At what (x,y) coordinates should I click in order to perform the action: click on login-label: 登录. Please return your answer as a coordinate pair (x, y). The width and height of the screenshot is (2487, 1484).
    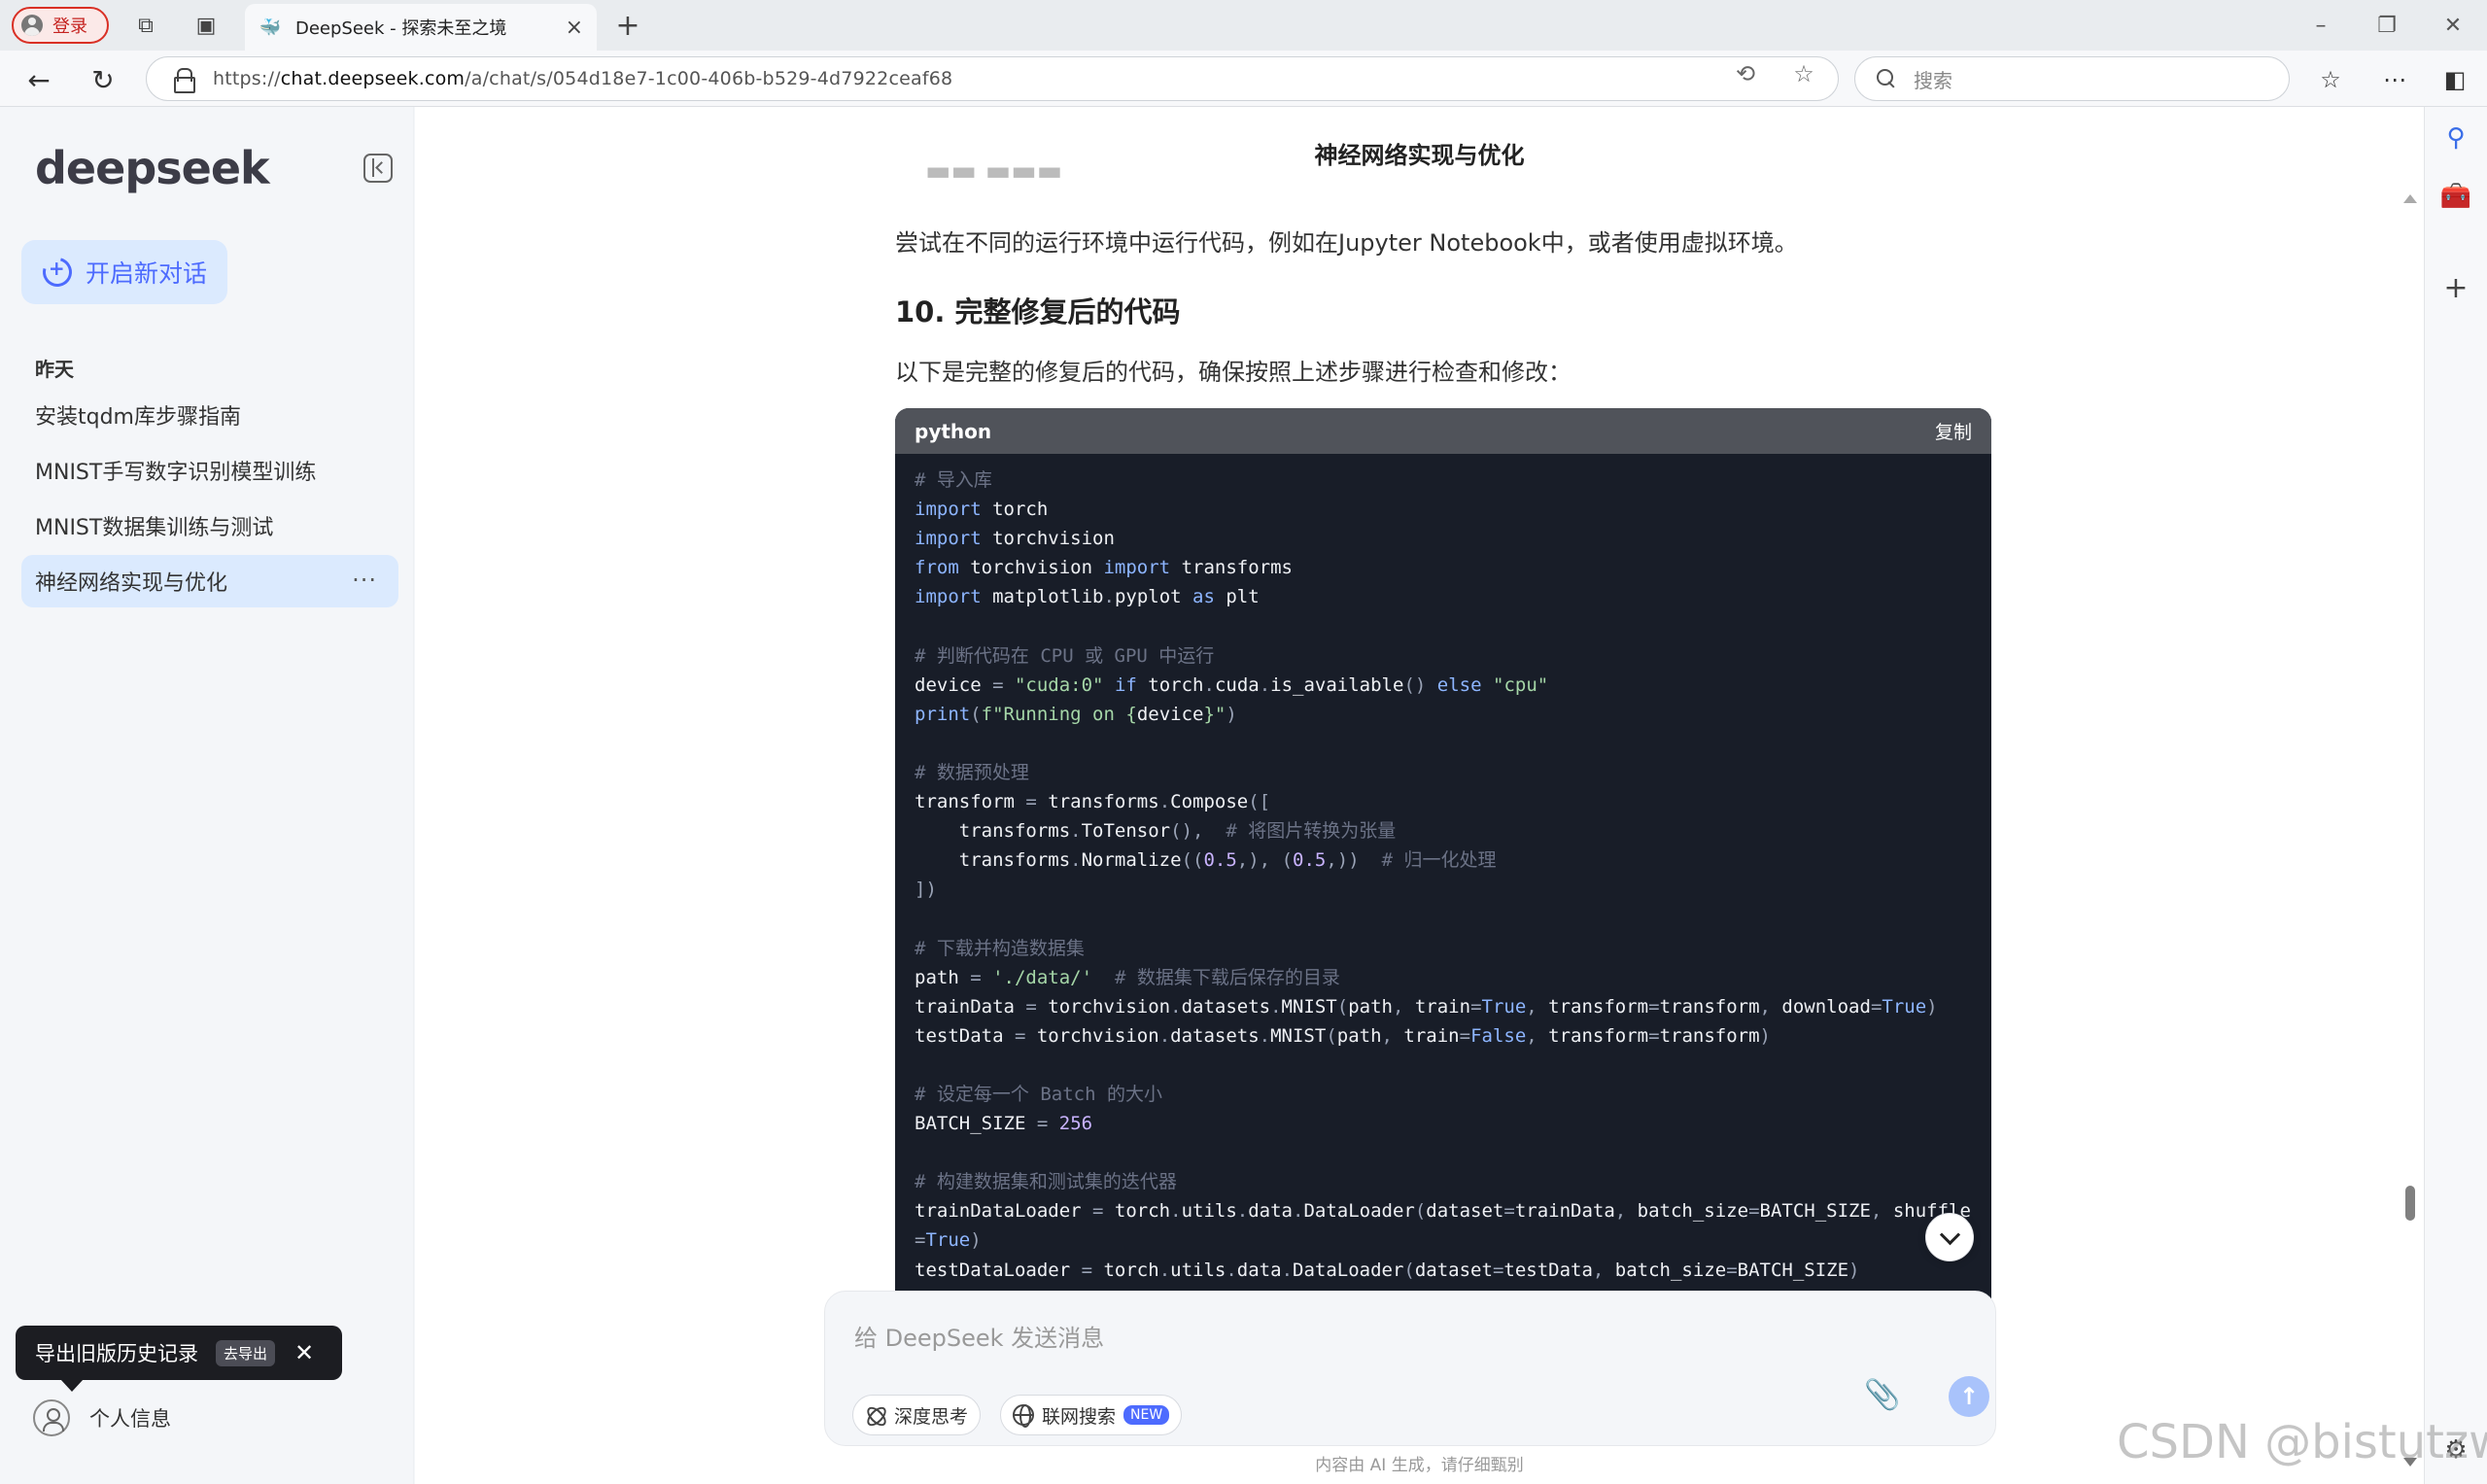
    Looking at the image, I should click on (69, 27).